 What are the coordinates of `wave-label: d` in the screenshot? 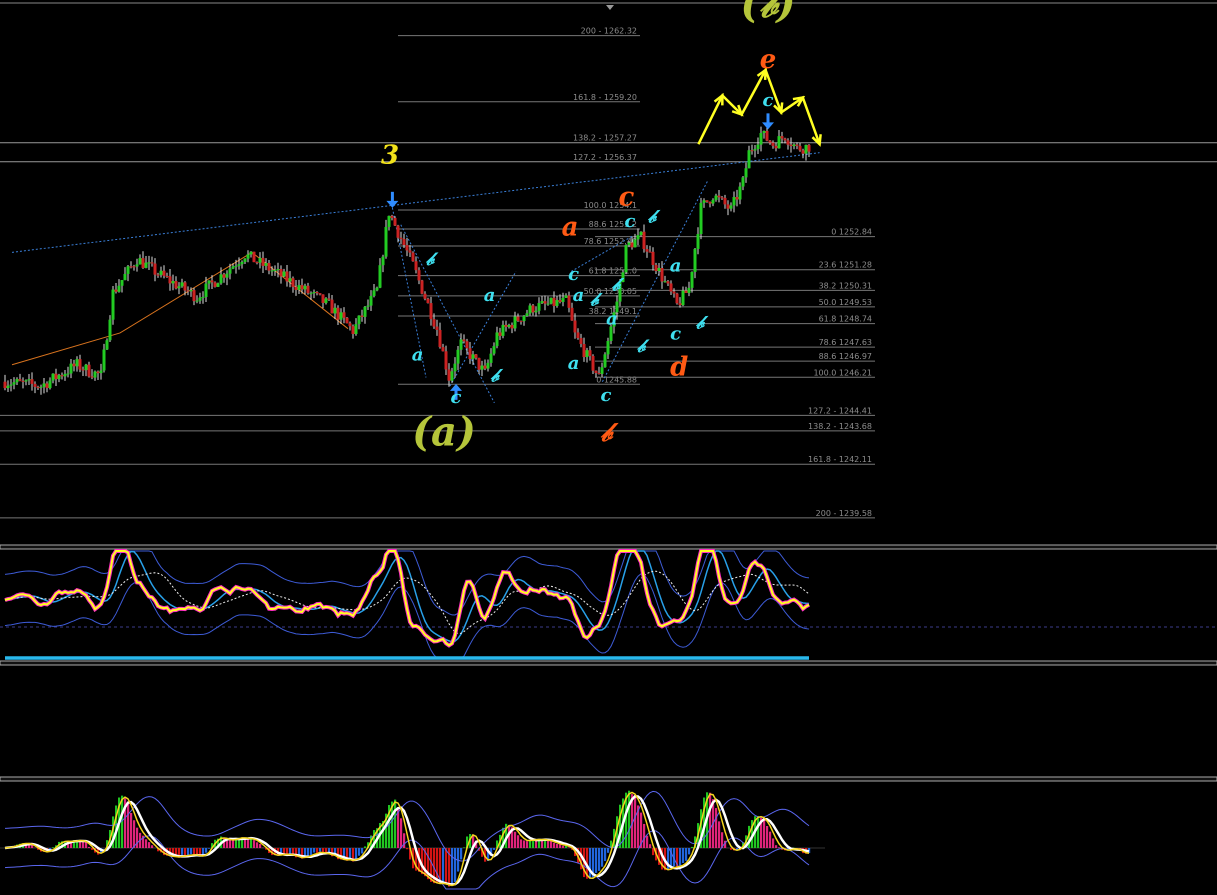 It's located at (679, 367).